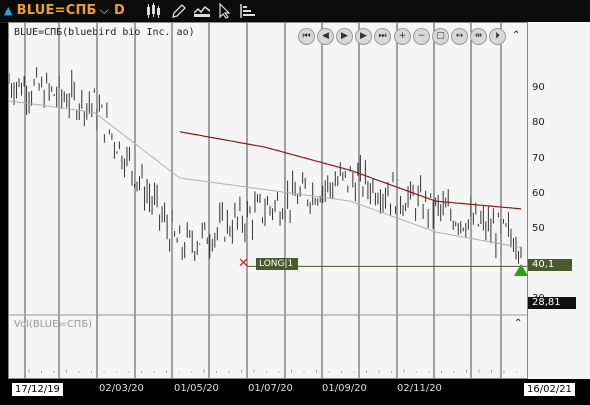  Describe the element at coordinates (247, 11) in the screenshot. I see `settings-bars-icon` at that location.